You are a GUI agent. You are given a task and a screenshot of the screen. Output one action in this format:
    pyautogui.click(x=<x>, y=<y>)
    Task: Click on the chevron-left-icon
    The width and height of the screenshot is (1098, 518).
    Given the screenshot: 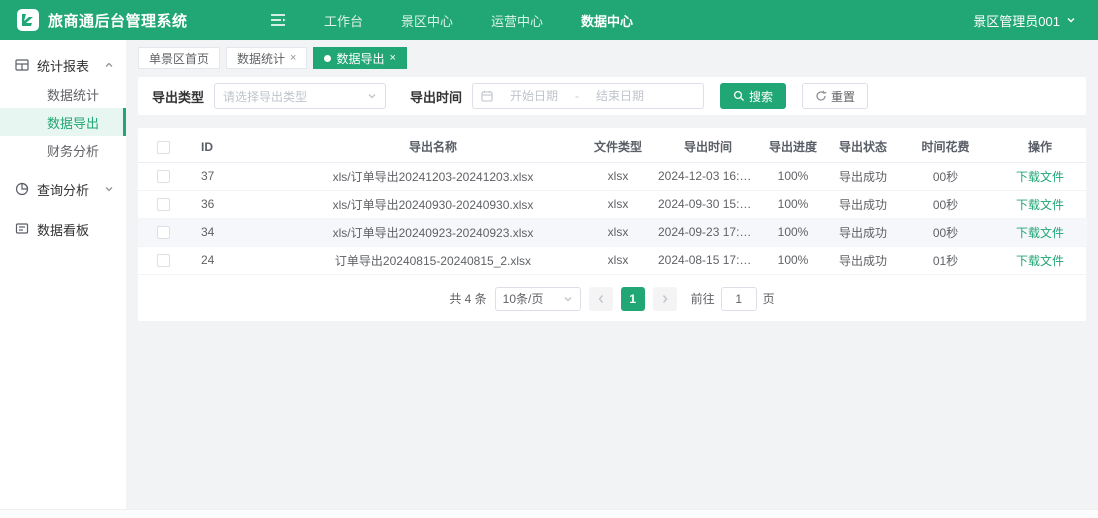 What is the action you would take?
    pyautogui.click(x=600, y=298)
    